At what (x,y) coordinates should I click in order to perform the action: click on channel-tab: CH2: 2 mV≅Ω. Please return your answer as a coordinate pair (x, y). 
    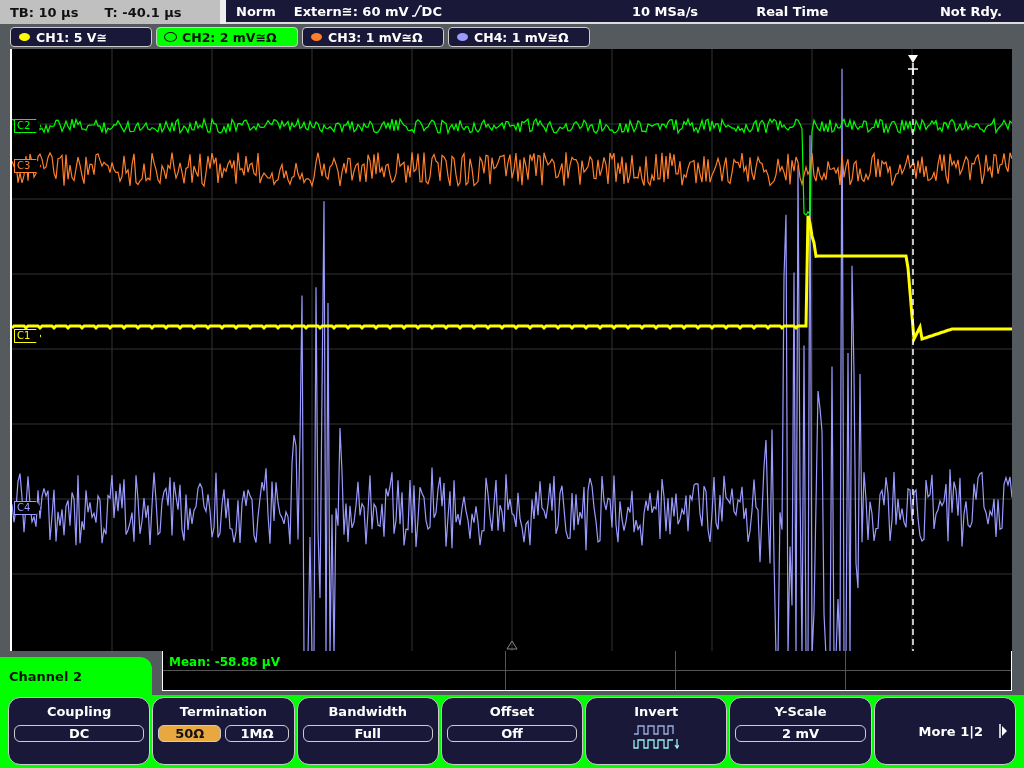
    Looking at the image, I should click on (227, 37).